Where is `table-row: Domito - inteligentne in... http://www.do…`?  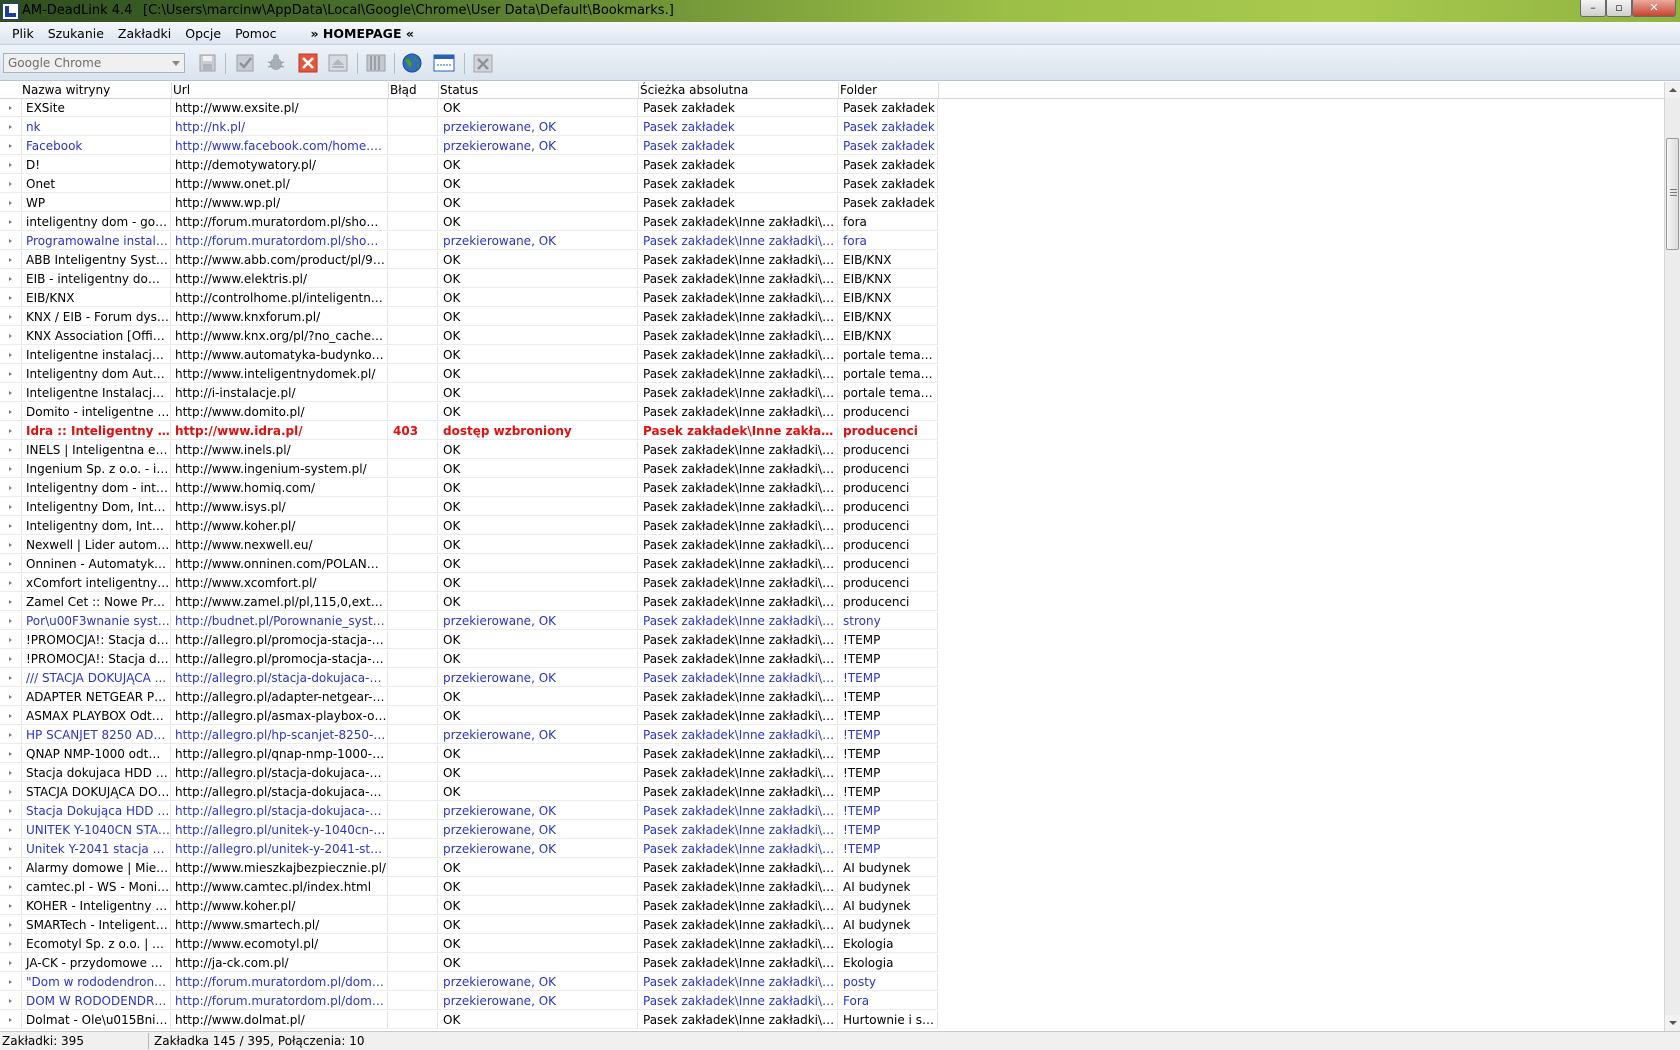 table-row: Domito - inteligentne in... http://www.do… is located at coordinates (832, 412).